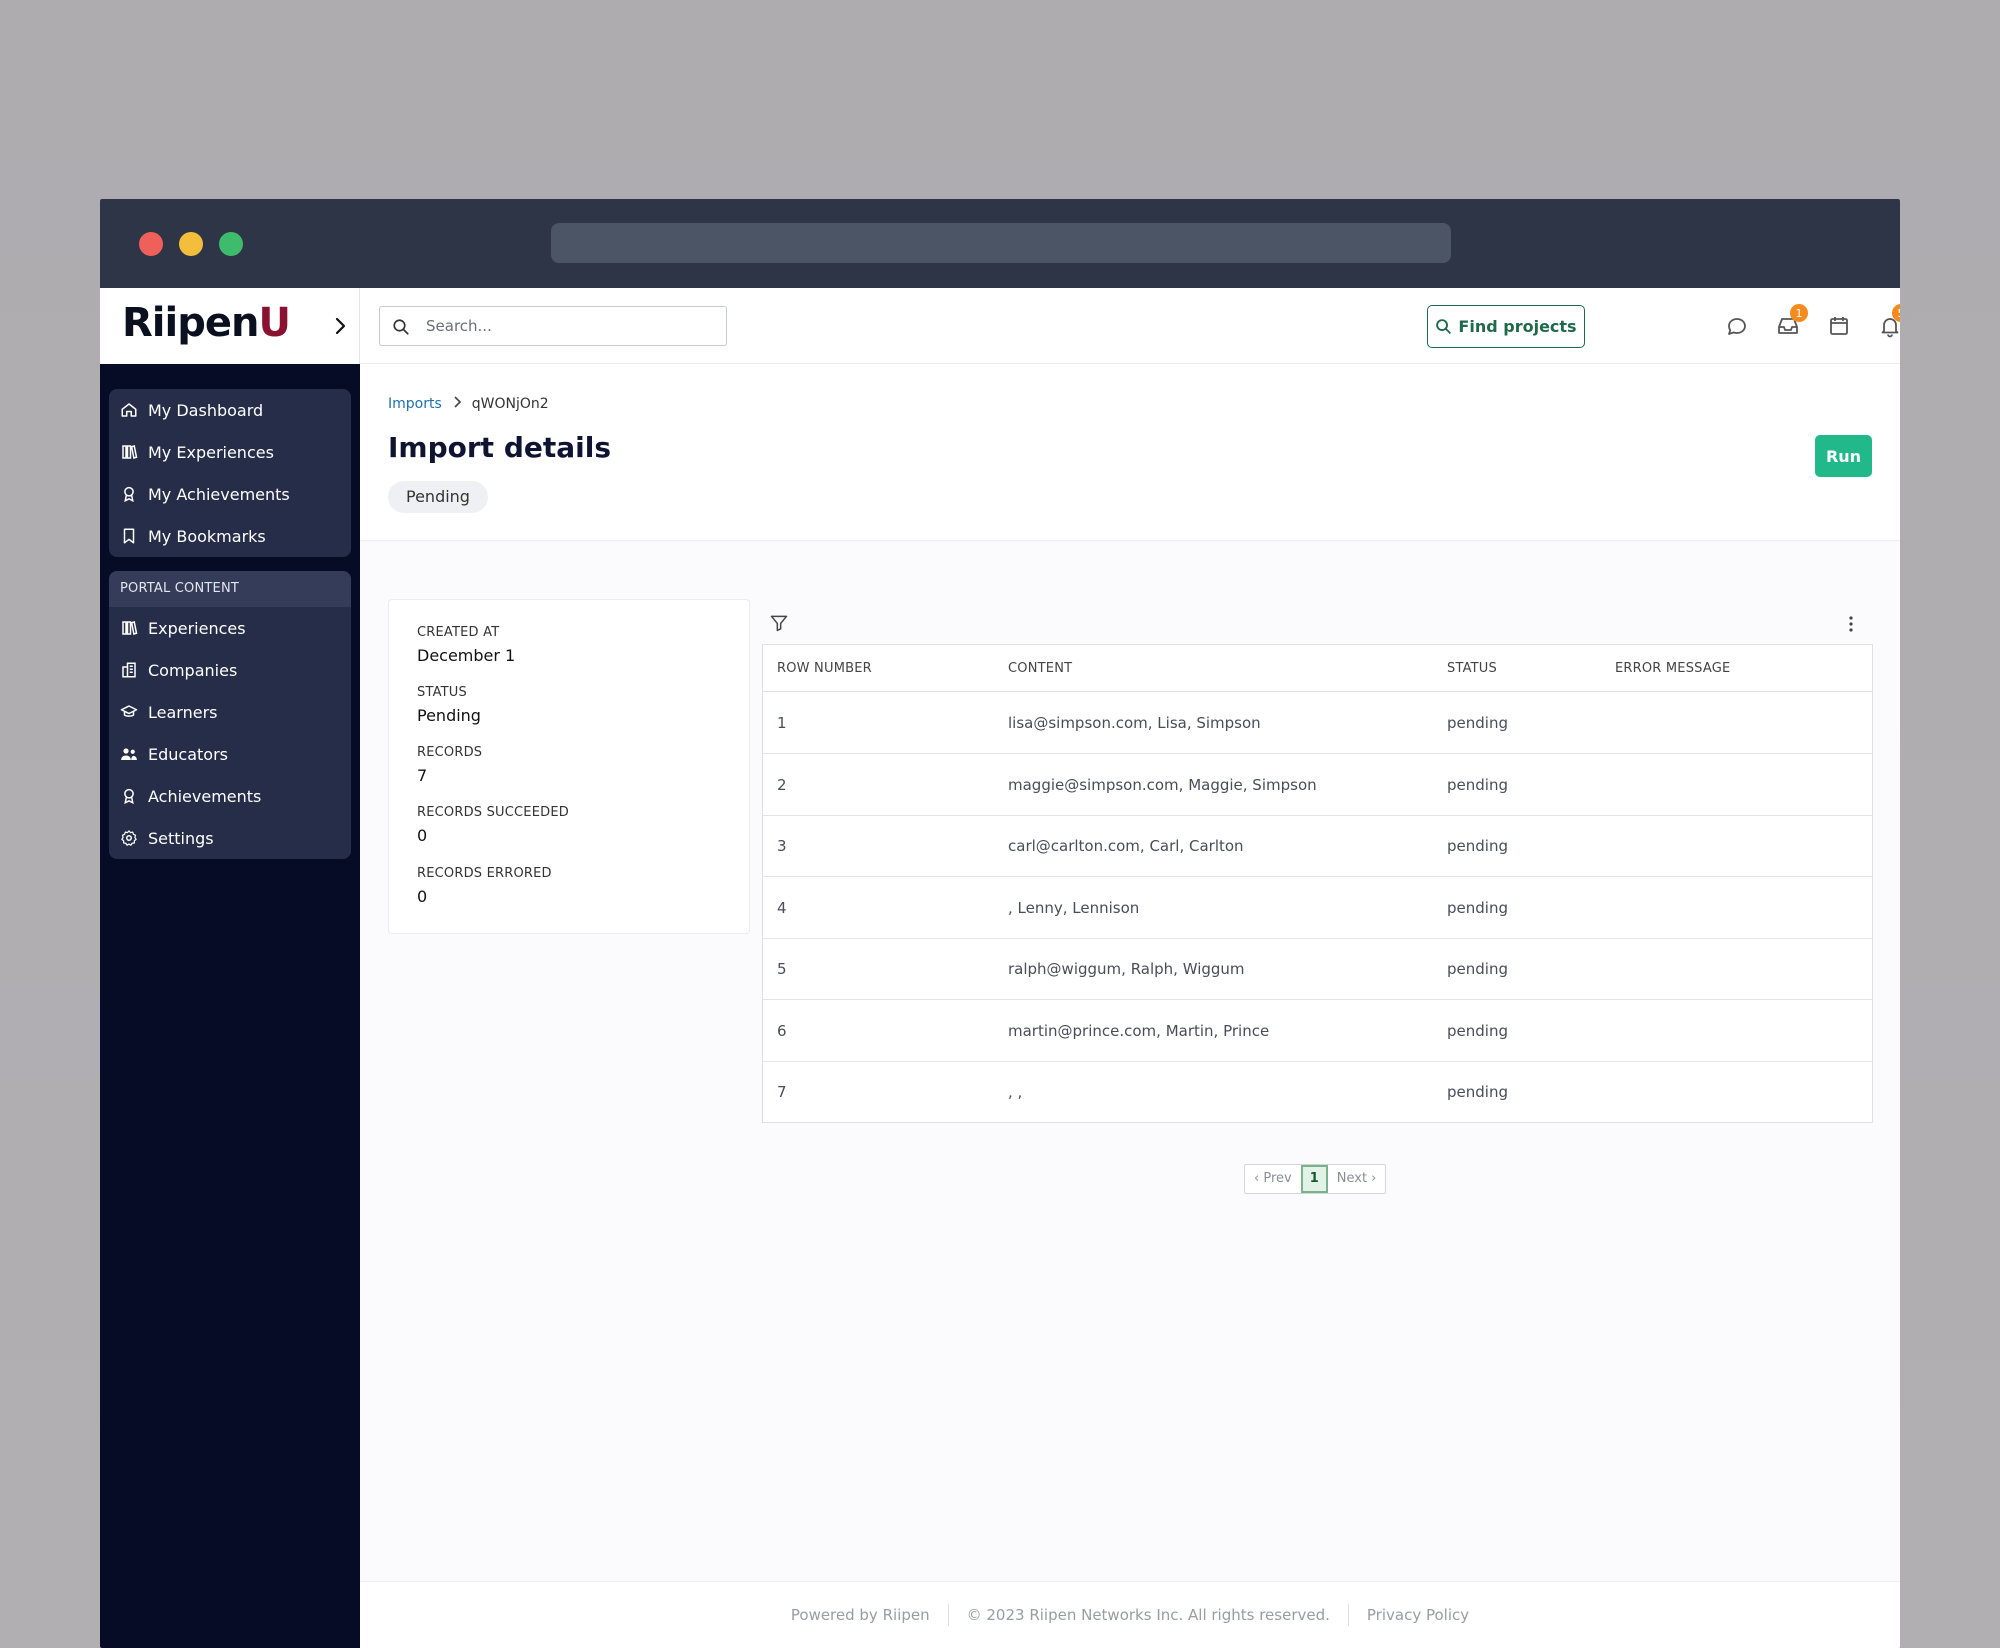 This screenshot has width=2000, height=1648. I want to click on address-bar, so click(1001, 243).